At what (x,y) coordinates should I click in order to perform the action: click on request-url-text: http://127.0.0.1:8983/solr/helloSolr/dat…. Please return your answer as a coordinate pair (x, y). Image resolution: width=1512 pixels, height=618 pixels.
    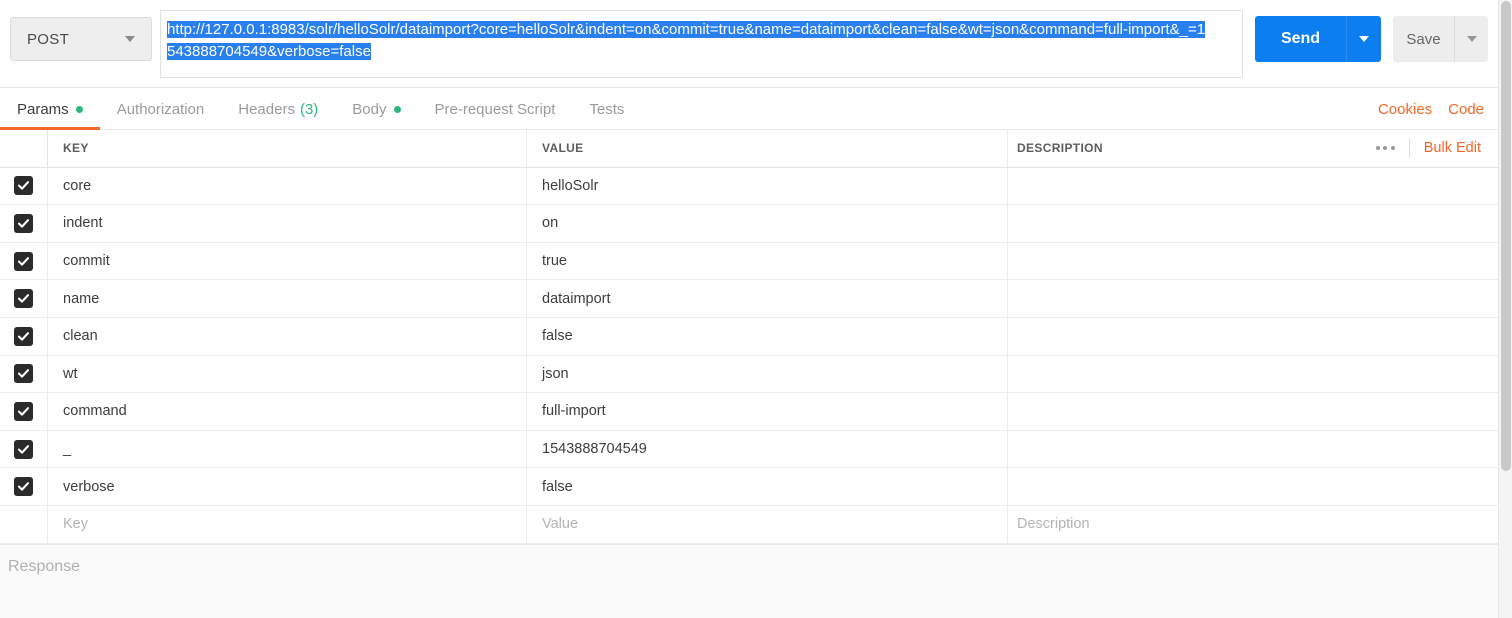
    Looking at the image, I should click on (688, 41).